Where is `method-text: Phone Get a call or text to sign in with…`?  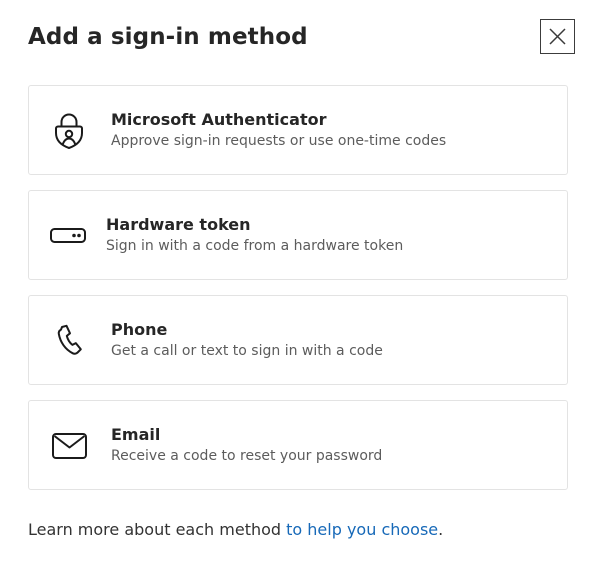 method-text: Phone Get a call or text to sign in with… is located at coordinates (247, 340).